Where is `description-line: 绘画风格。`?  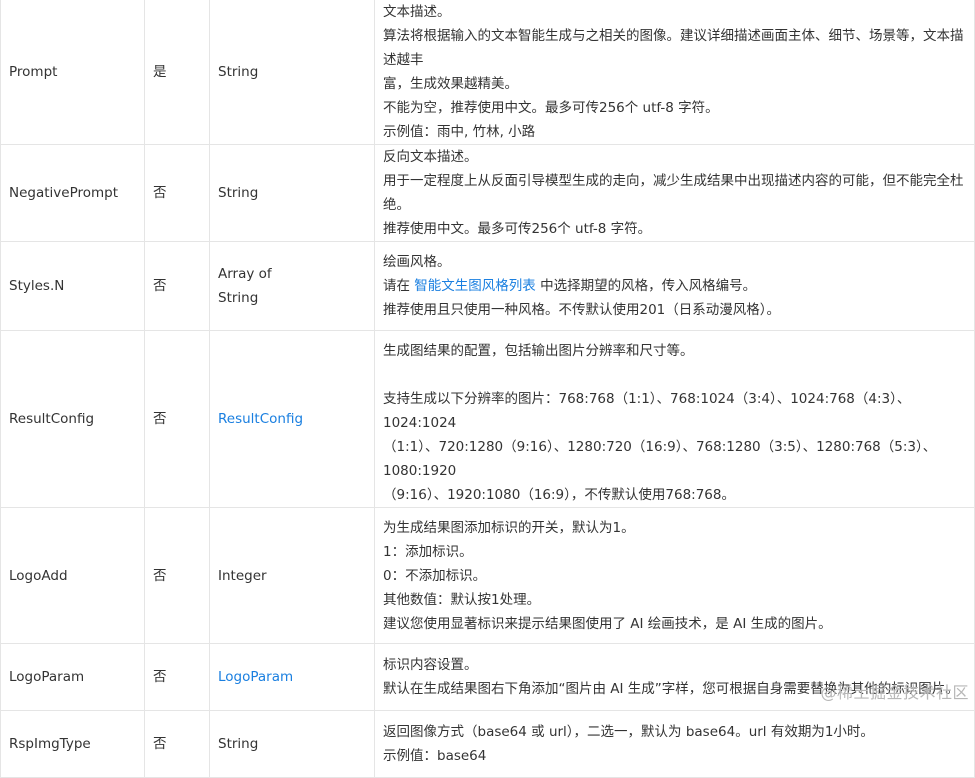 description-line: 绘画风格。 is located at coordinates (417, 262).